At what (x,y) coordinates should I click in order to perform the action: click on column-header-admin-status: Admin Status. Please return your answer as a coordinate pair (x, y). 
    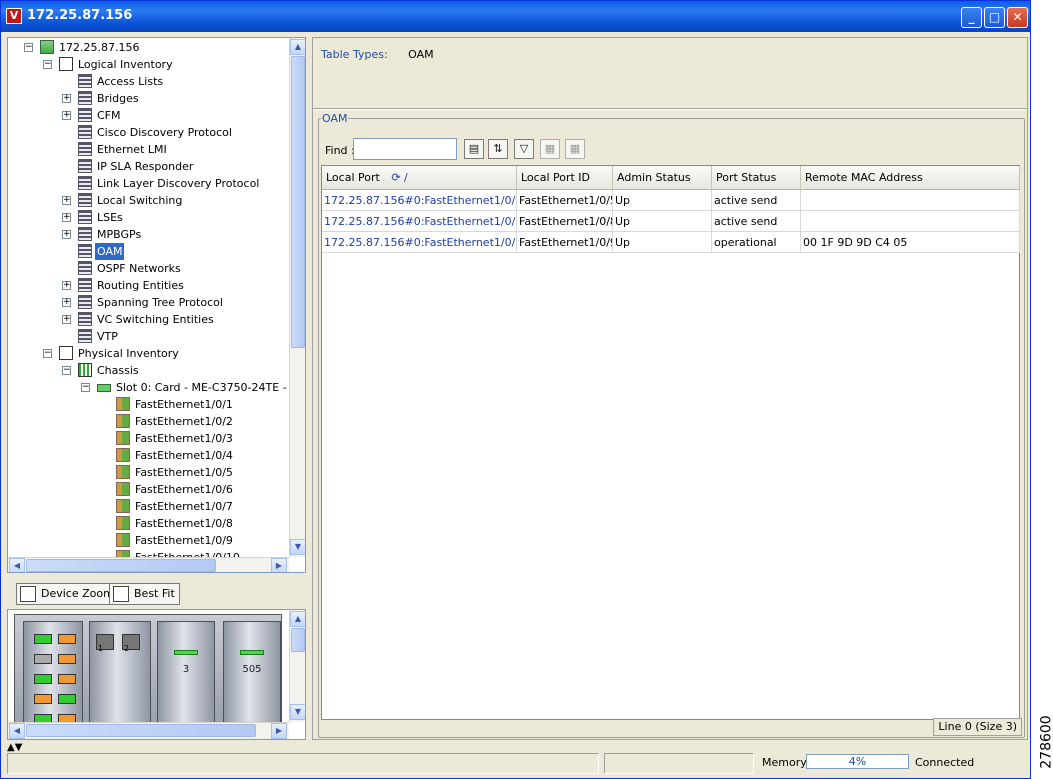
    Looking at the image, I should click on (662, 178).